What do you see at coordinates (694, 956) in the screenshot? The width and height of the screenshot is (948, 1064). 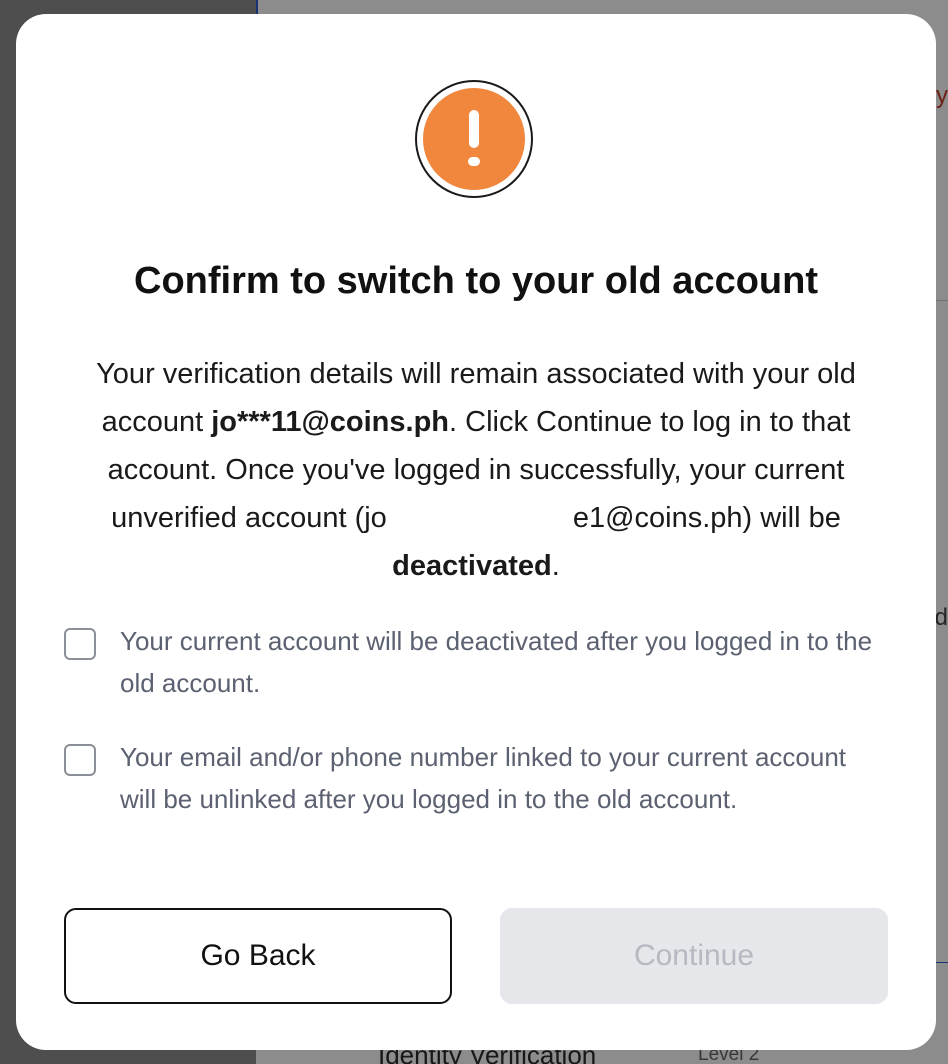 I see `continue-button: Continue` at bounding box center [694, 956].